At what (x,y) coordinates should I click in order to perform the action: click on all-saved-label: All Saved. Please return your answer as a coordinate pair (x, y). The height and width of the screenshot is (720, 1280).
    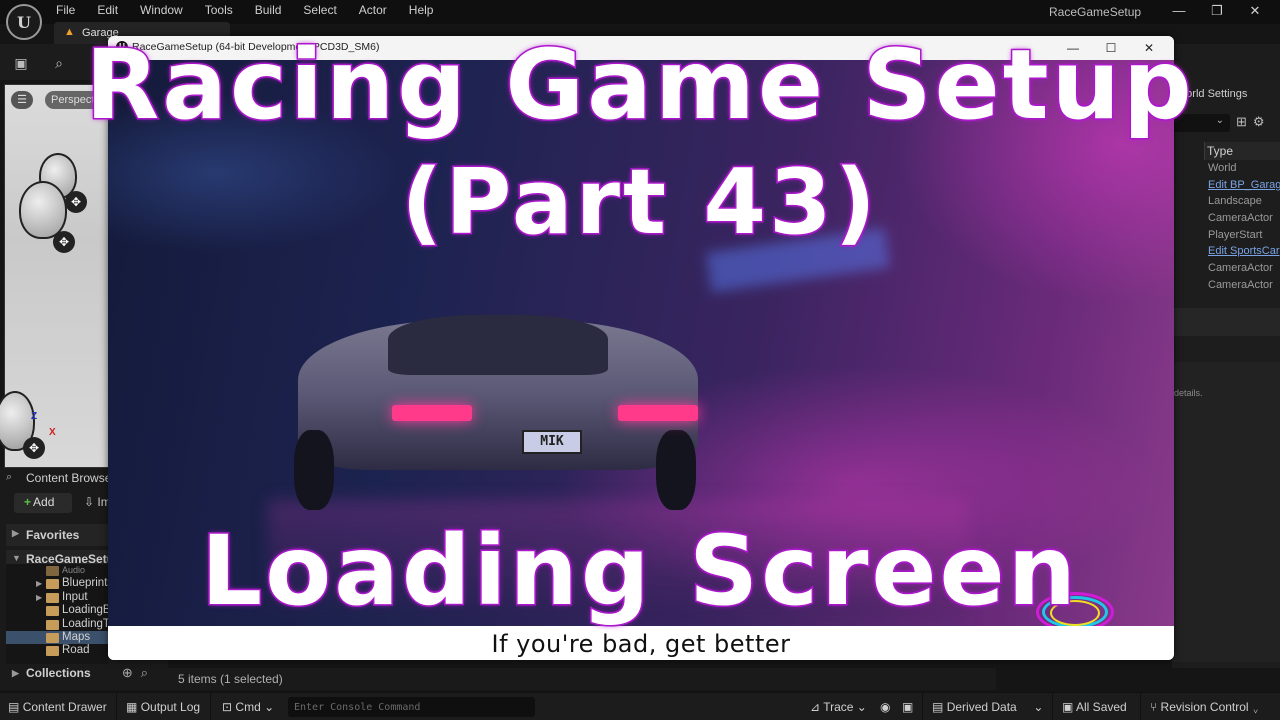
    Looking at the image, I should click on (1101, 707).